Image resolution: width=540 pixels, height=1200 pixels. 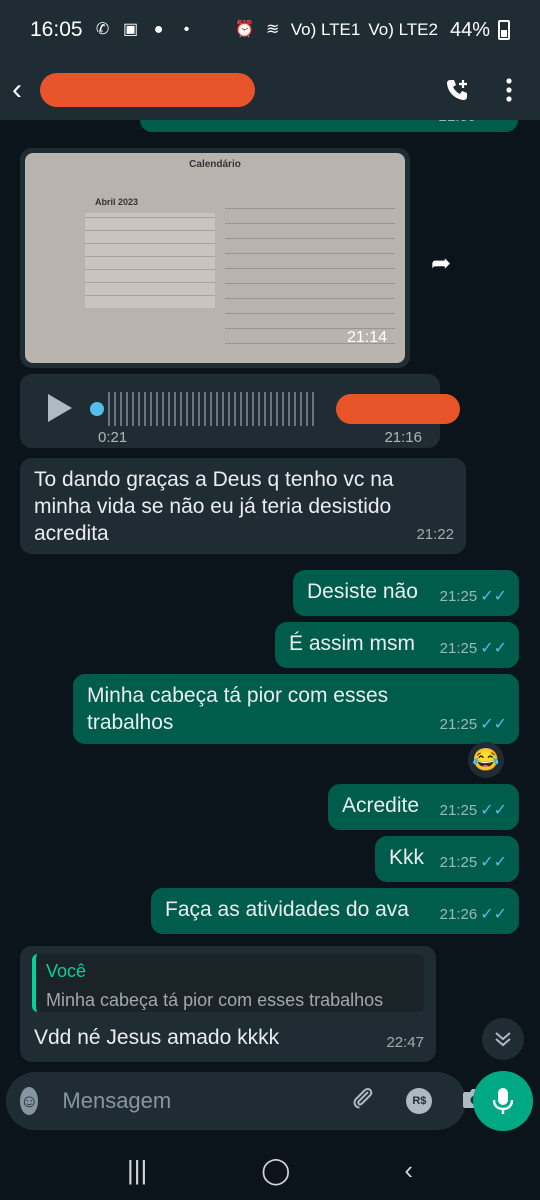 I want to click on image-month: Abril 2023, so click(x=117, y=202).